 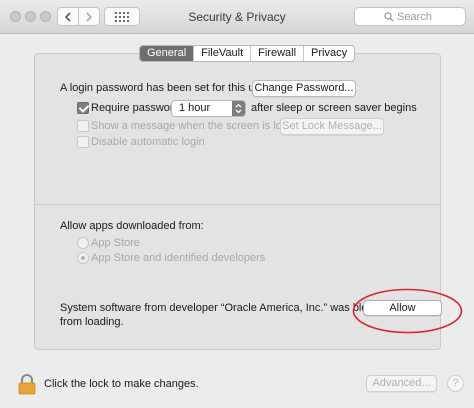 I want to click on disable-auto-login-label: Disable automatic login, so click(x=148, y=142).